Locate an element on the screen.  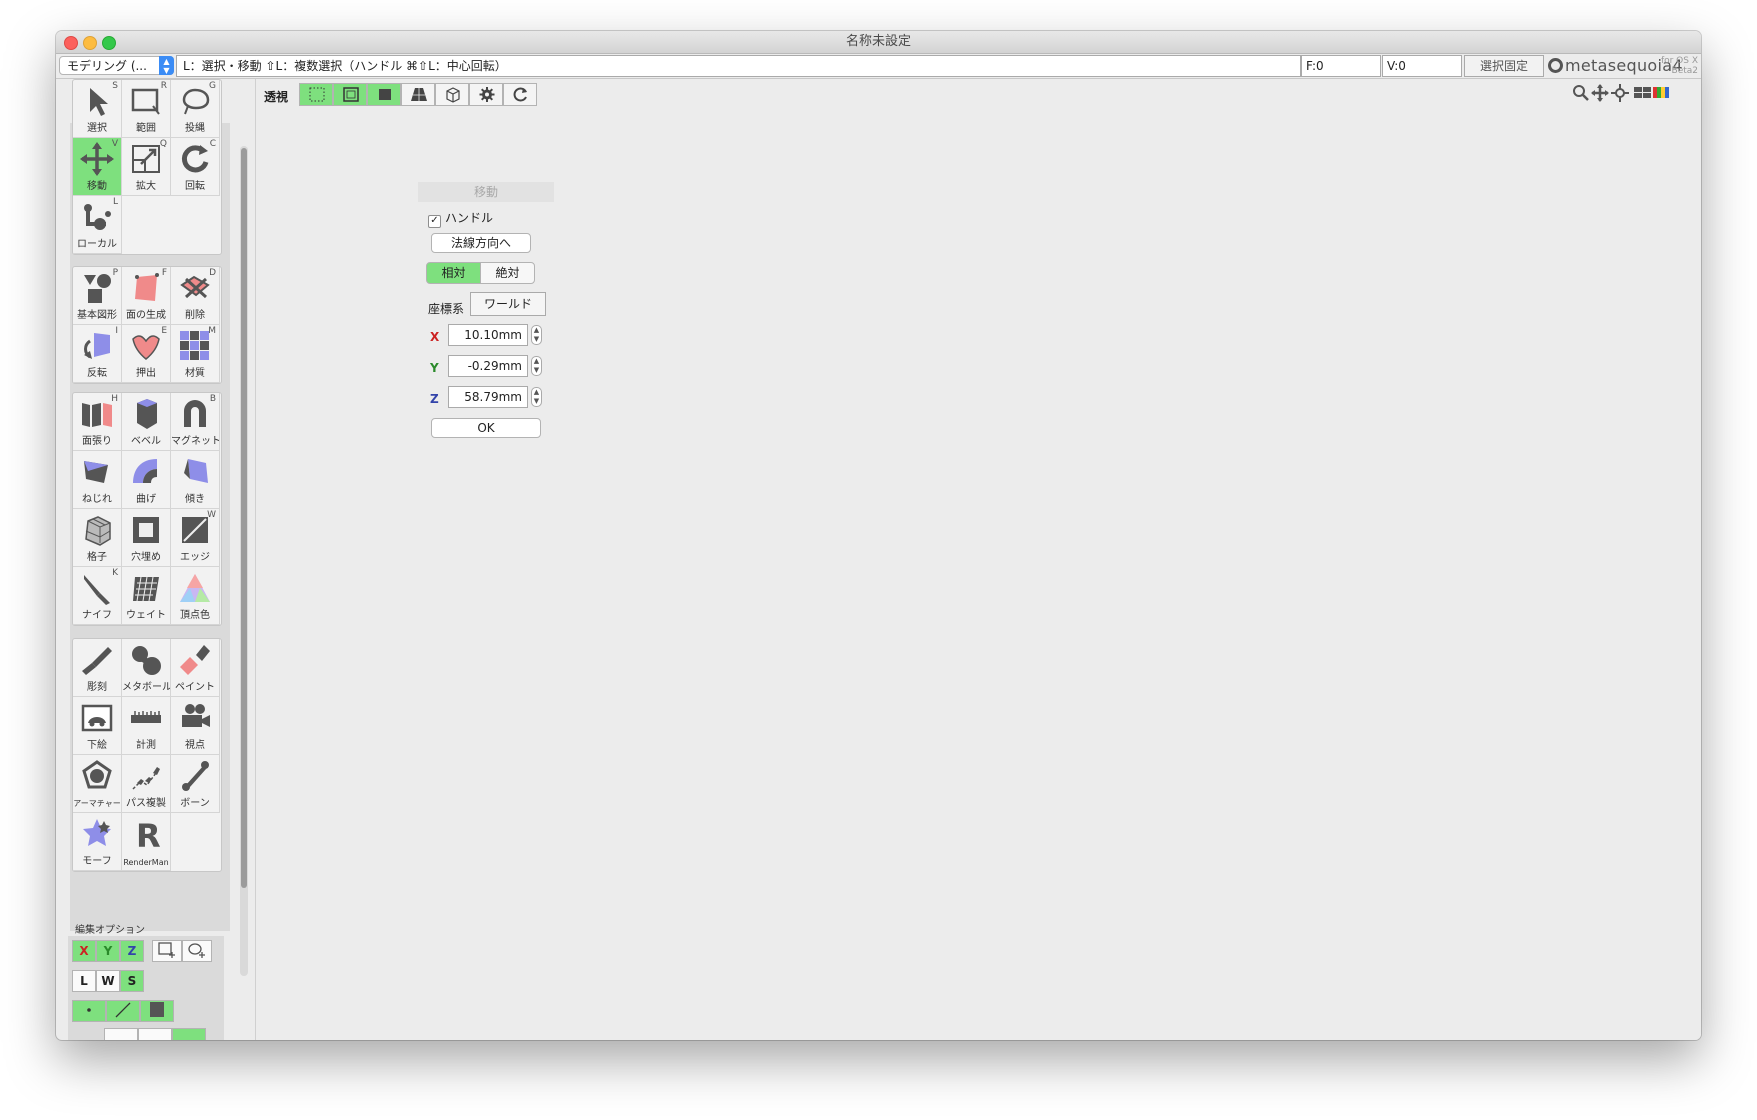
ok-button: OK is located at coordinates (486, 428).